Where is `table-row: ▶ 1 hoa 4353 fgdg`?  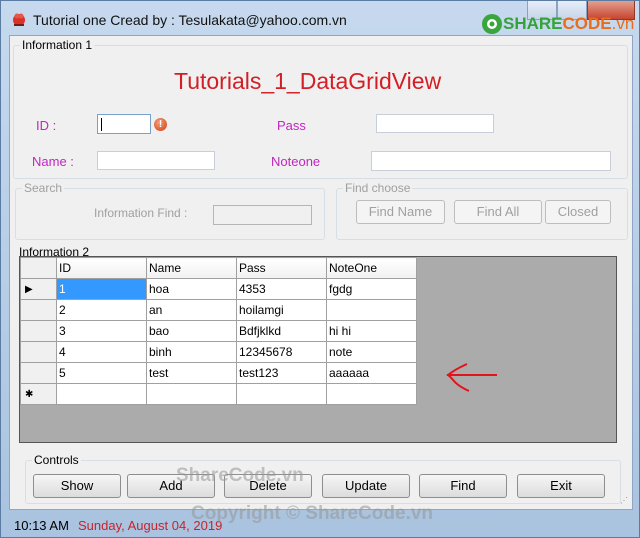
table-row: ▶ 1 hoa 4353 fgdg is located at coordinates (218, 289).